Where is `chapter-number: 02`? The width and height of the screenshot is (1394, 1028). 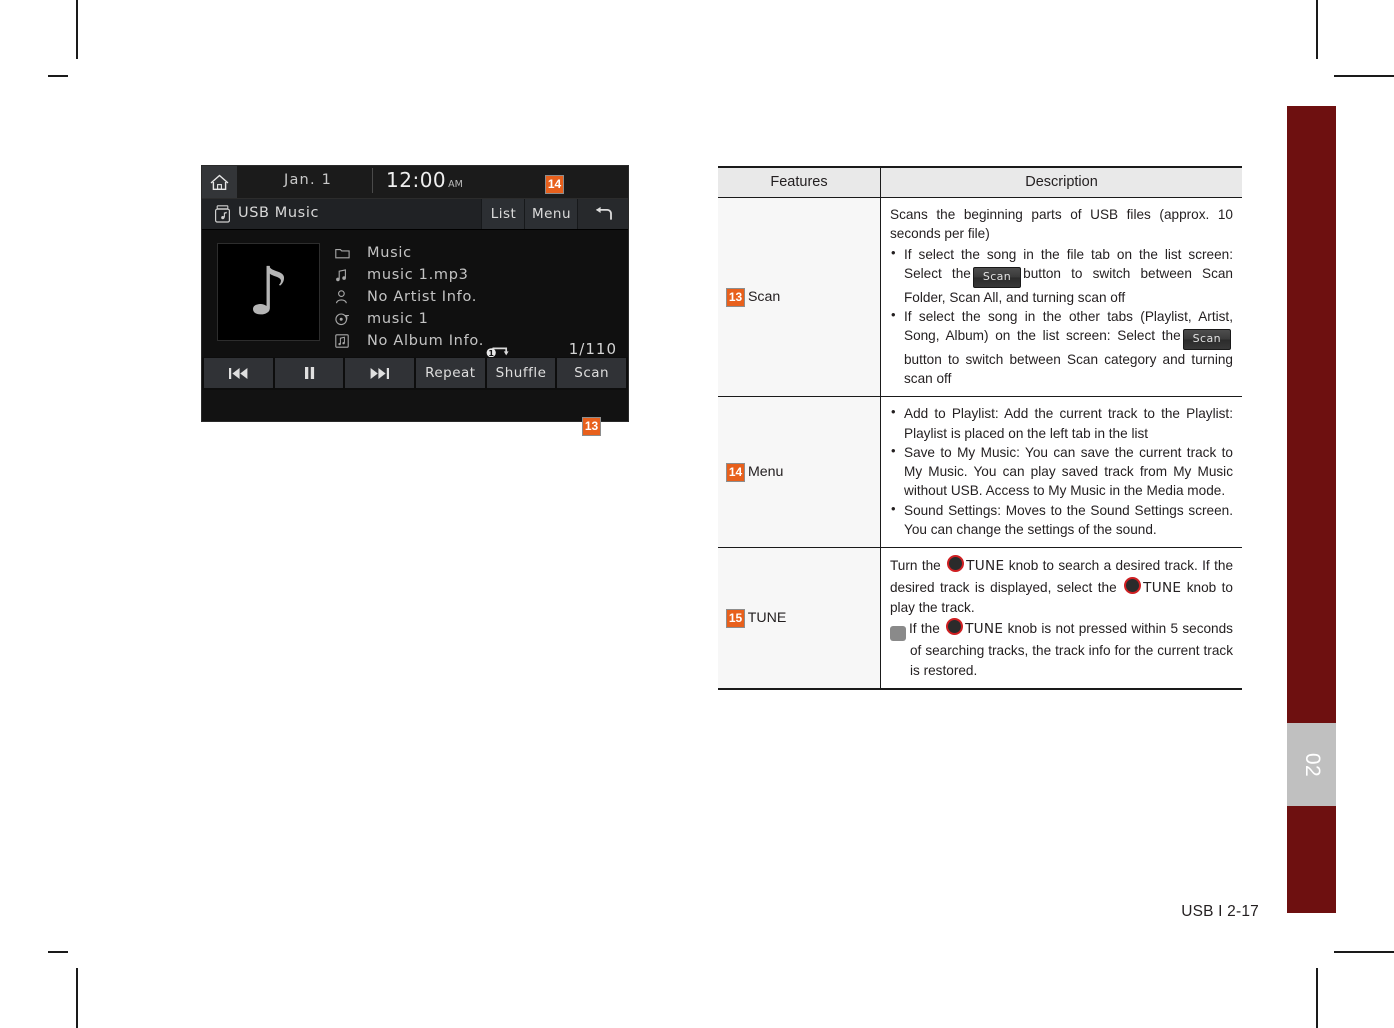
chapter-number: 02 is located at coordinates (1312, 764).